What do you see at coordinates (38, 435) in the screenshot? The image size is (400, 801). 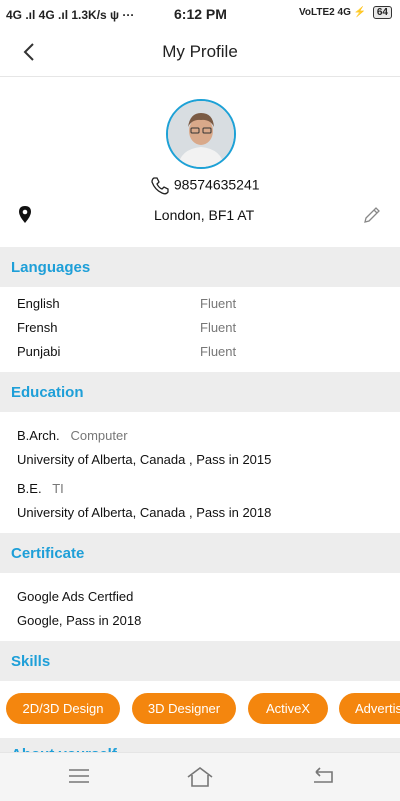 I see `education-degree: B.Arch.` at bounding box center [38, 435].